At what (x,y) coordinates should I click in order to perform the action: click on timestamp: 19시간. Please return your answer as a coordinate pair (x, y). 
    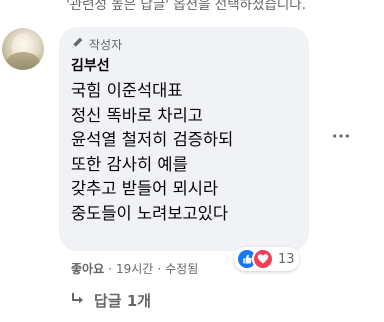
    Looking at the image, I should click on (134, 268).